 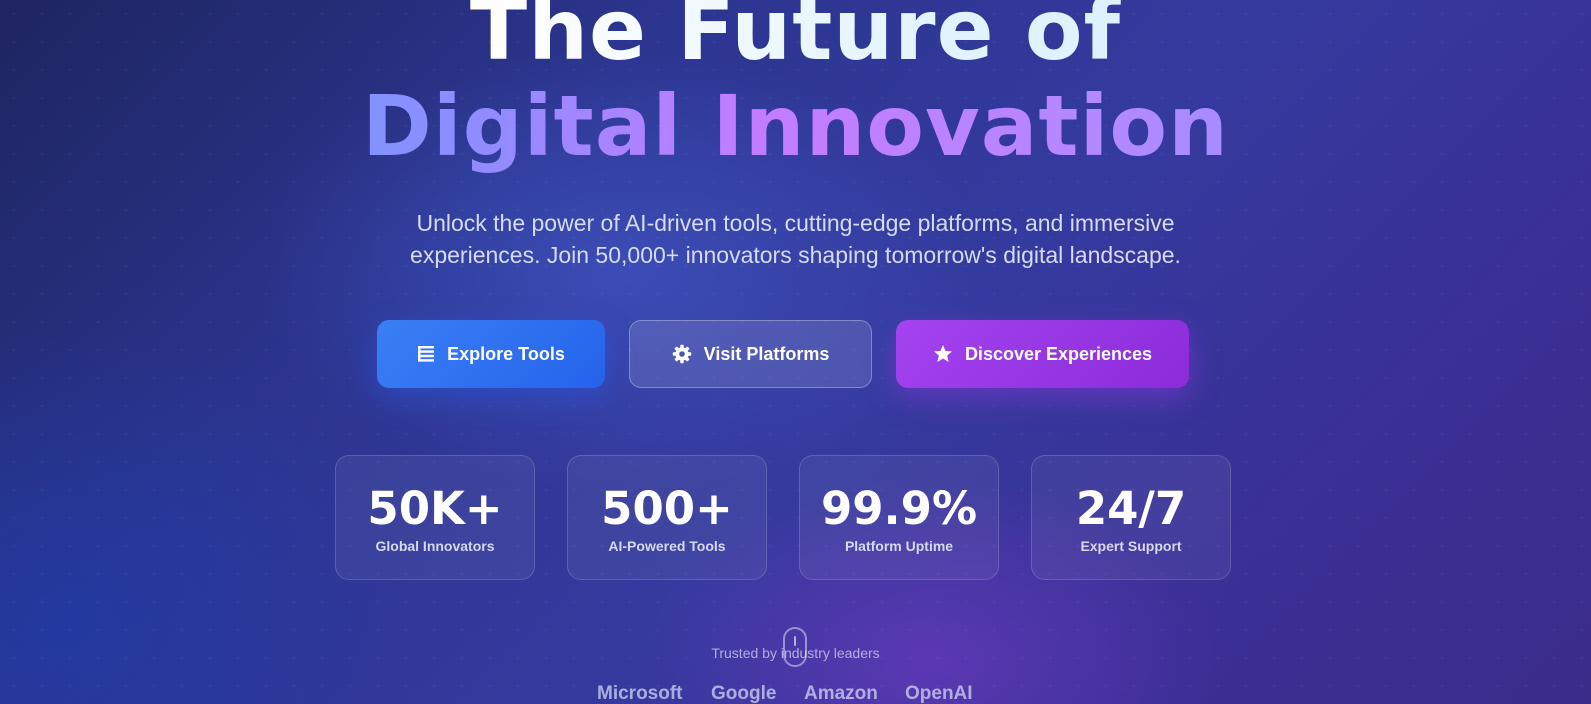 I want to click on discover-experiences-label: Discover Experiences, so click(x=1058, y=353).